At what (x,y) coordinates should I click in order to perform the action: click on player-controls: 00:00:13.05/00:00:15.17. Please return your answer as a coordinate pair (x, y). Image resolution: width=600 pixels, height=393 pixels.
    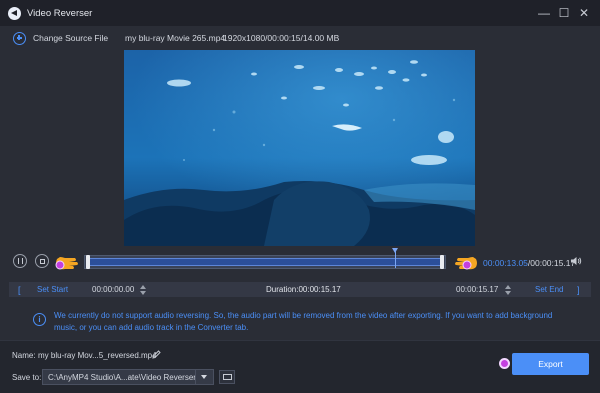
    Looking at the image, I should click on (300, 261).